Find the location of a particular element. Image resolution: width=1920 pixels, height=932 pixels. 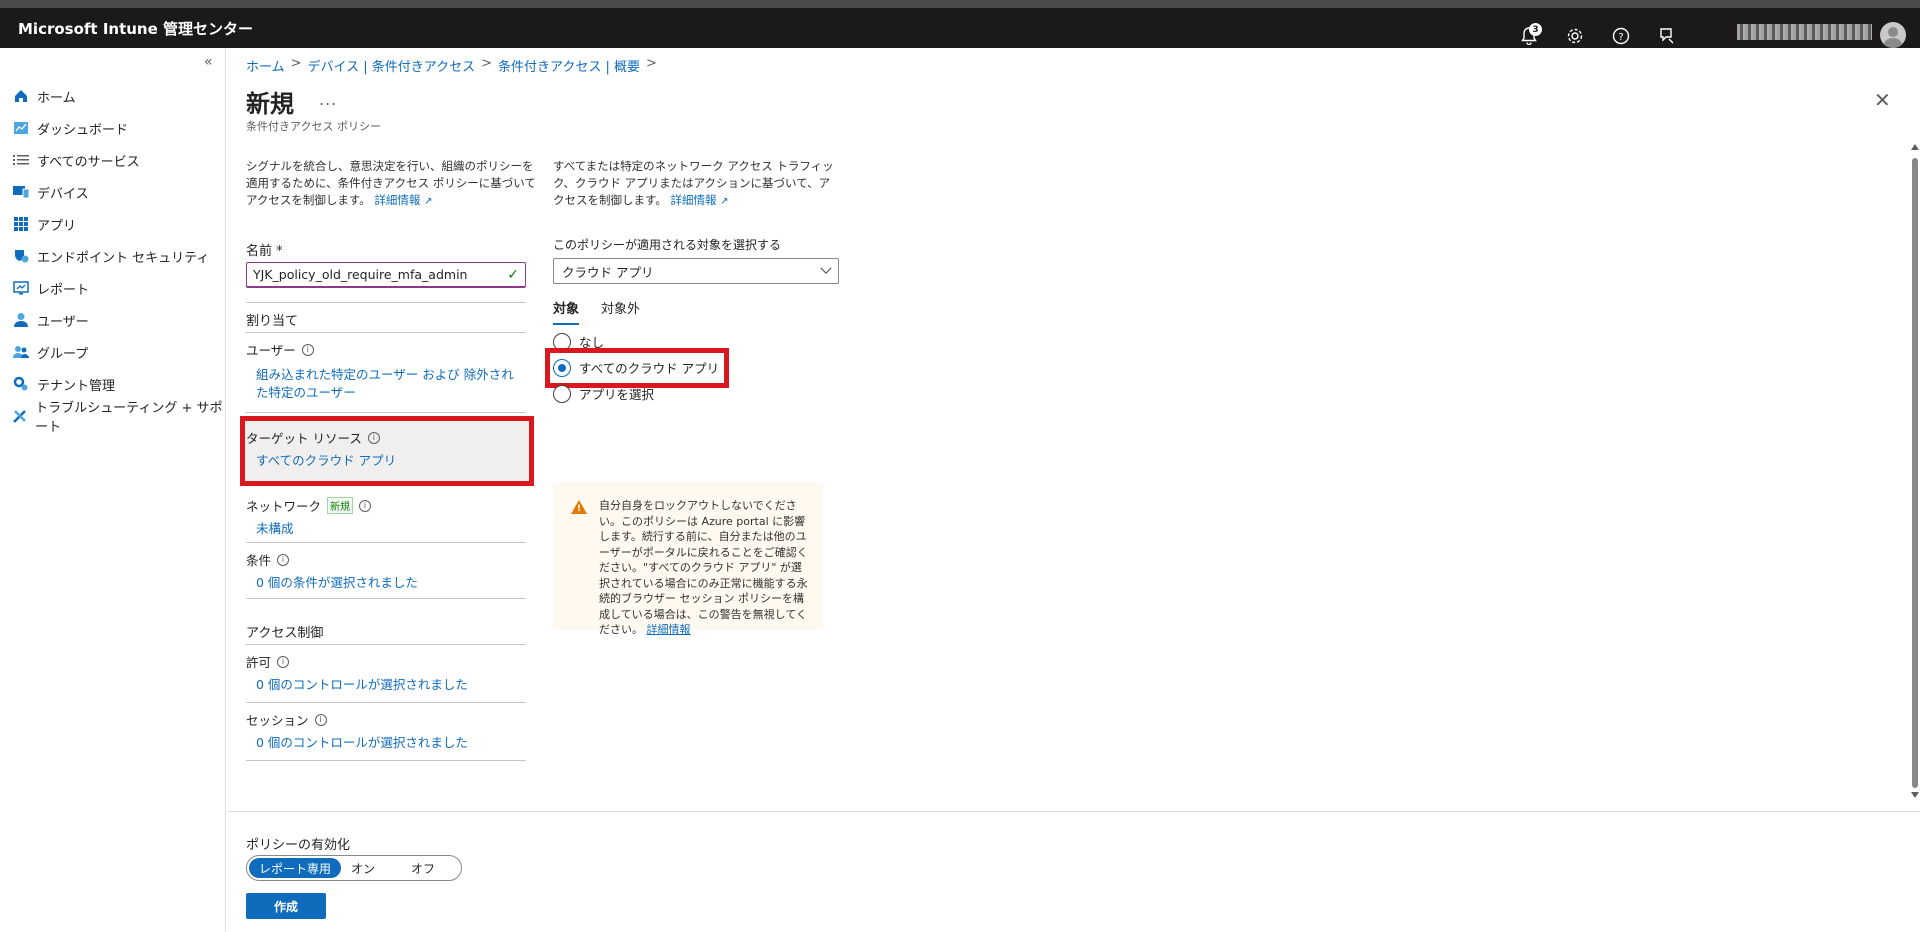

highlight-box-target-resources is located at coordinates (387, 451).